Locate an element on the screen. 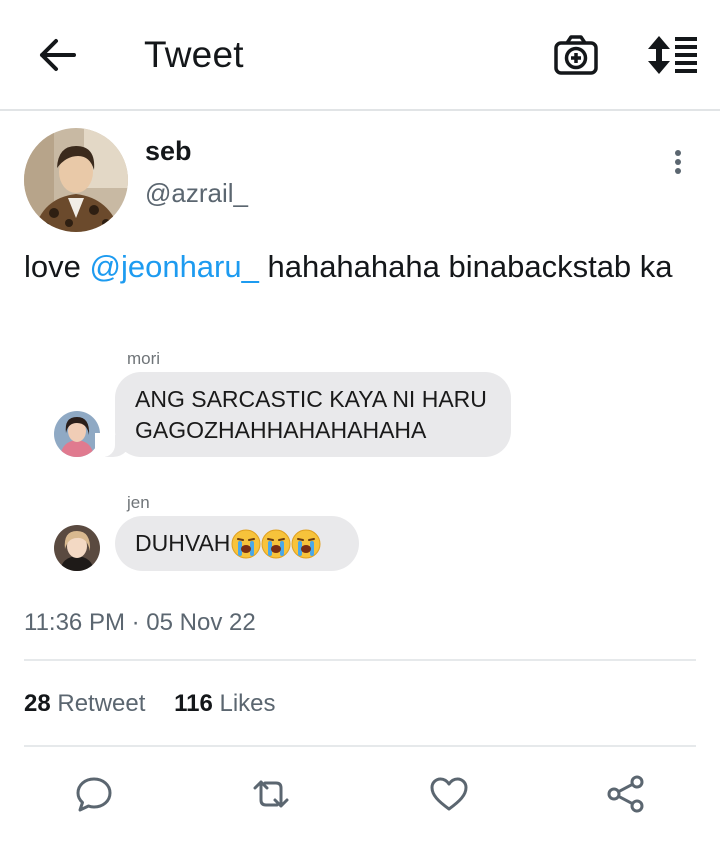 The image size is (720, 842). sort-button is located at coordinates (672, 55).